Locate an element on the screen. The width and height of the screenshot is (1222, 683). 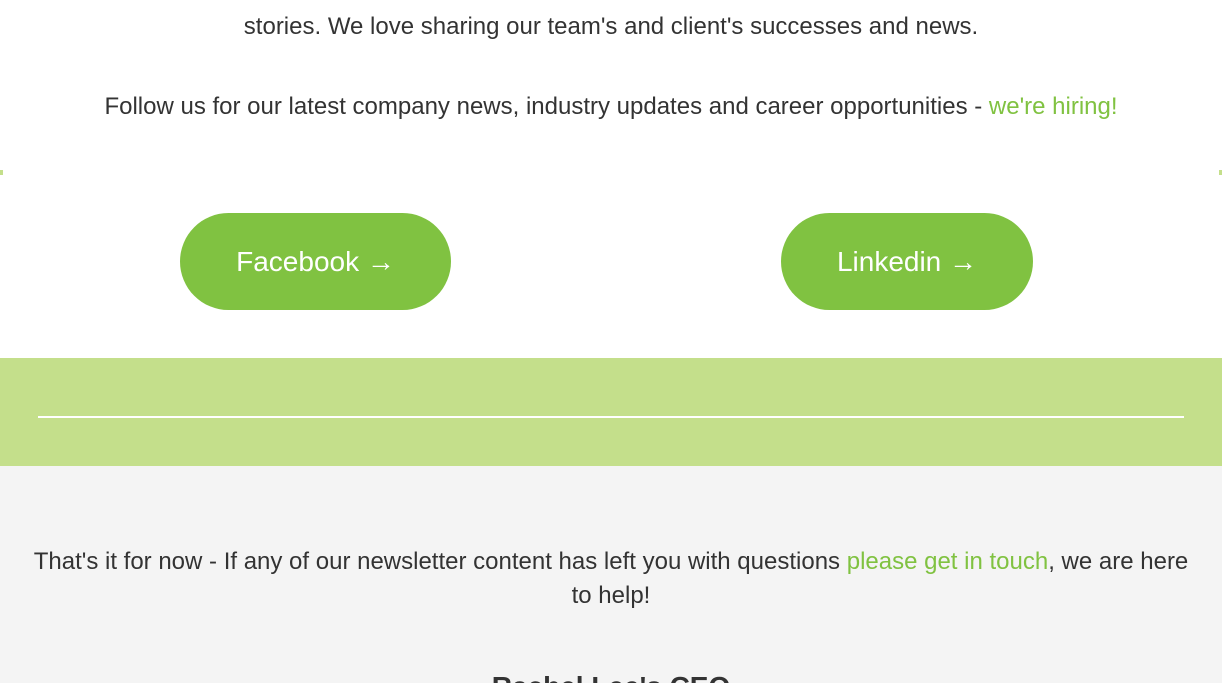
linkedin-button: Linkedin → is located at coordinates (907, 261).